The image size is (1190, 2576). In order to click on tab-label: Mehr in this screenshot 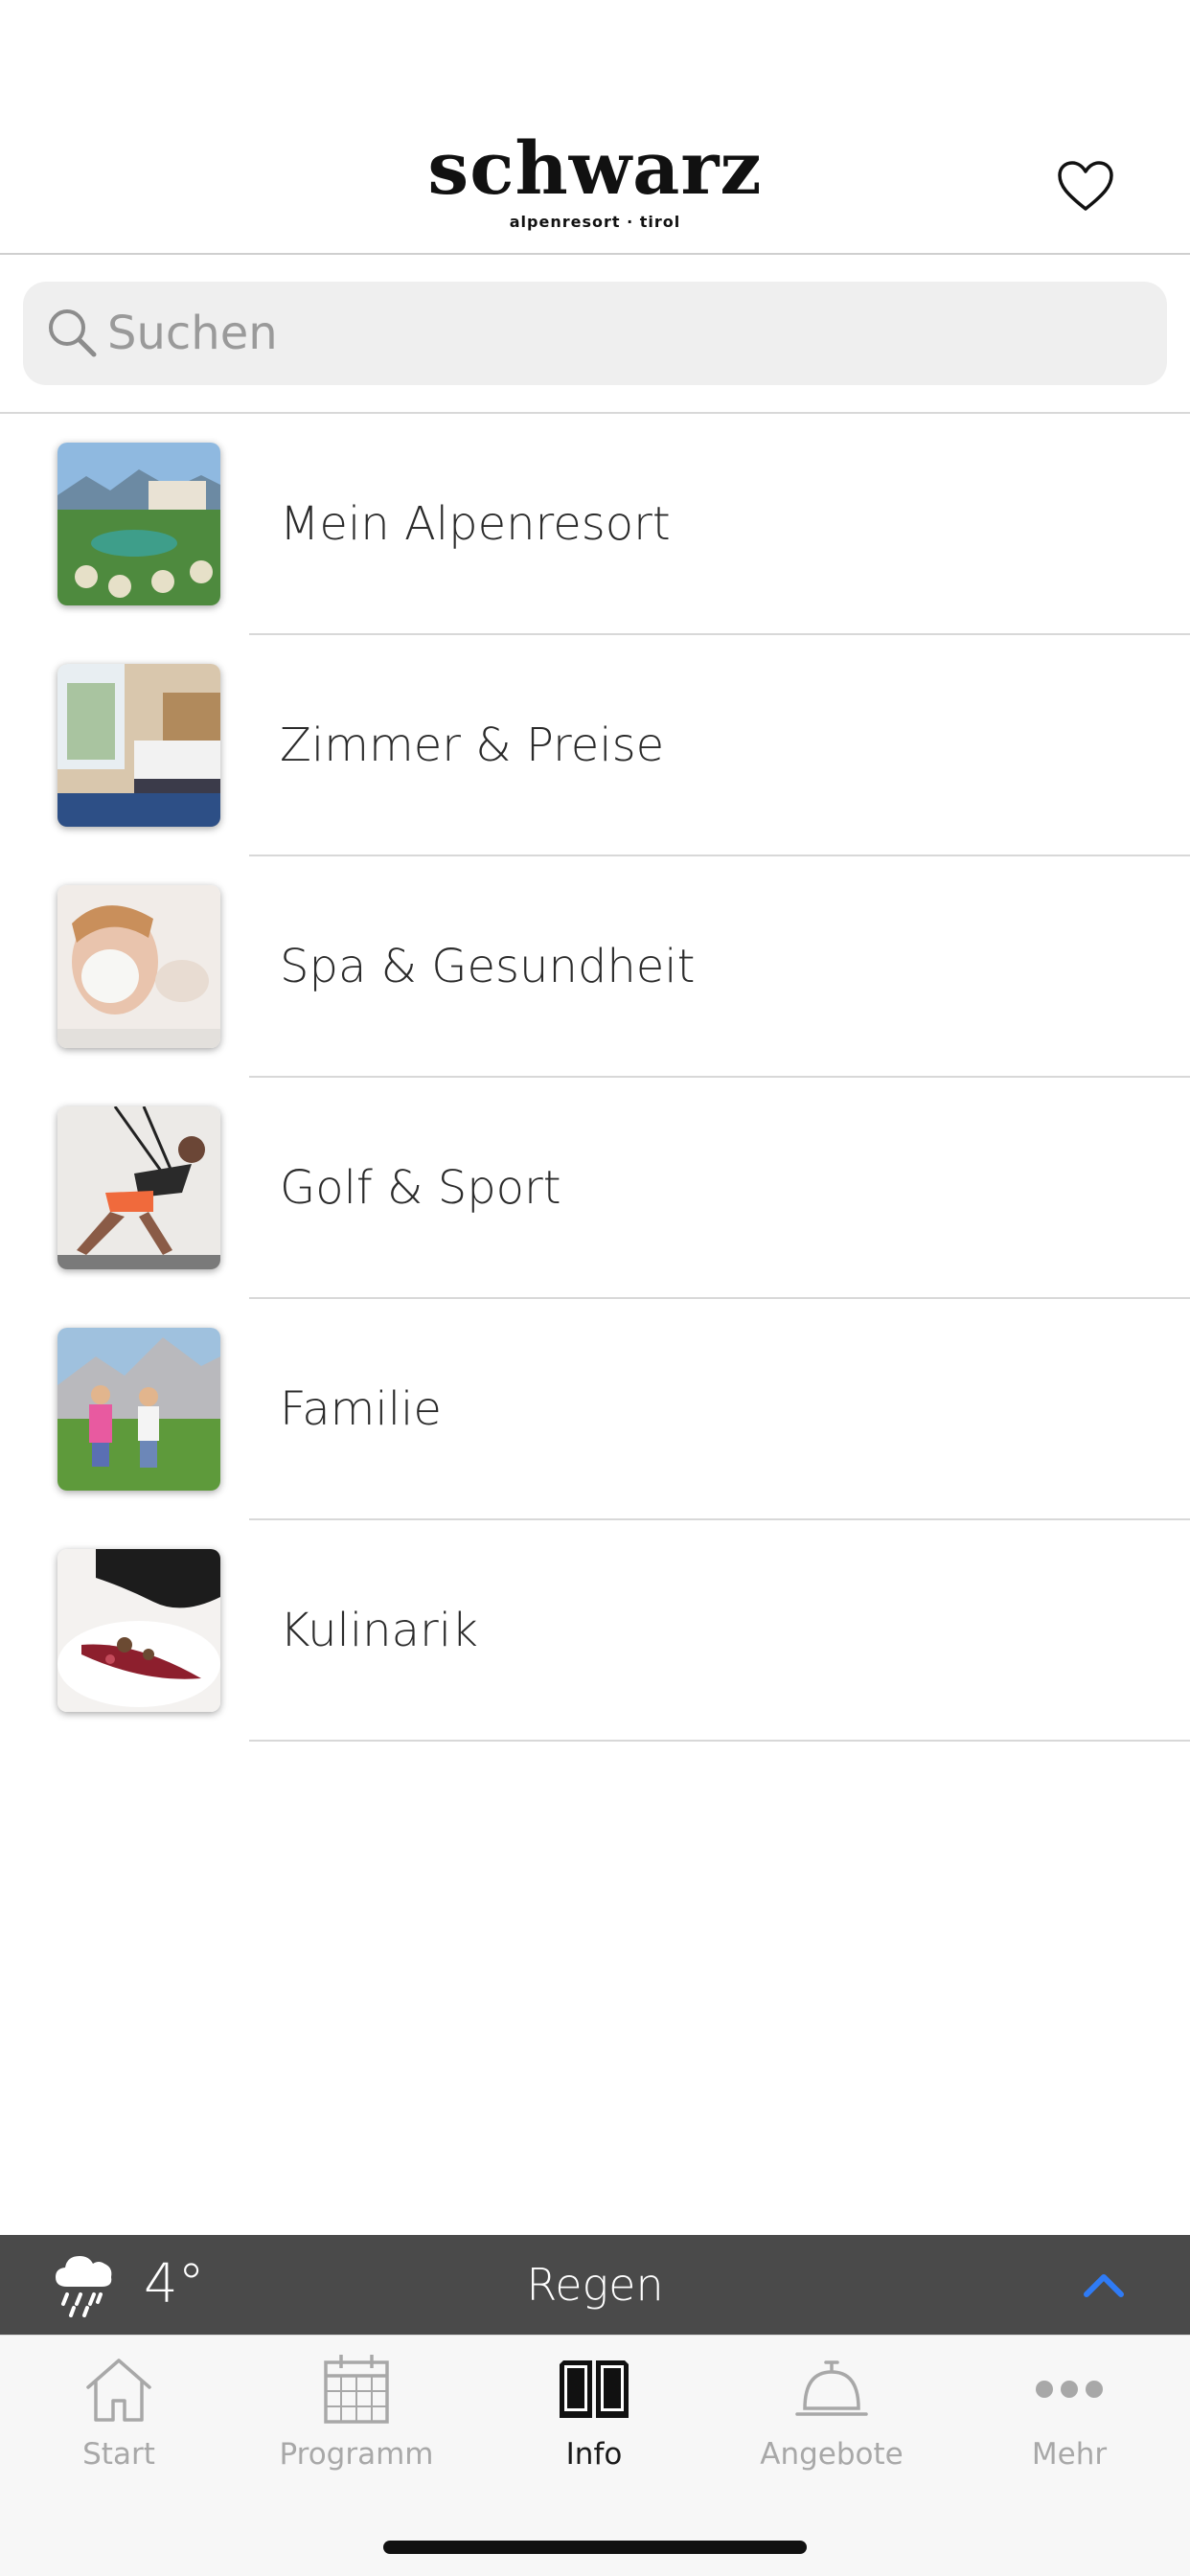, I will do `click(1070, 2454)`.